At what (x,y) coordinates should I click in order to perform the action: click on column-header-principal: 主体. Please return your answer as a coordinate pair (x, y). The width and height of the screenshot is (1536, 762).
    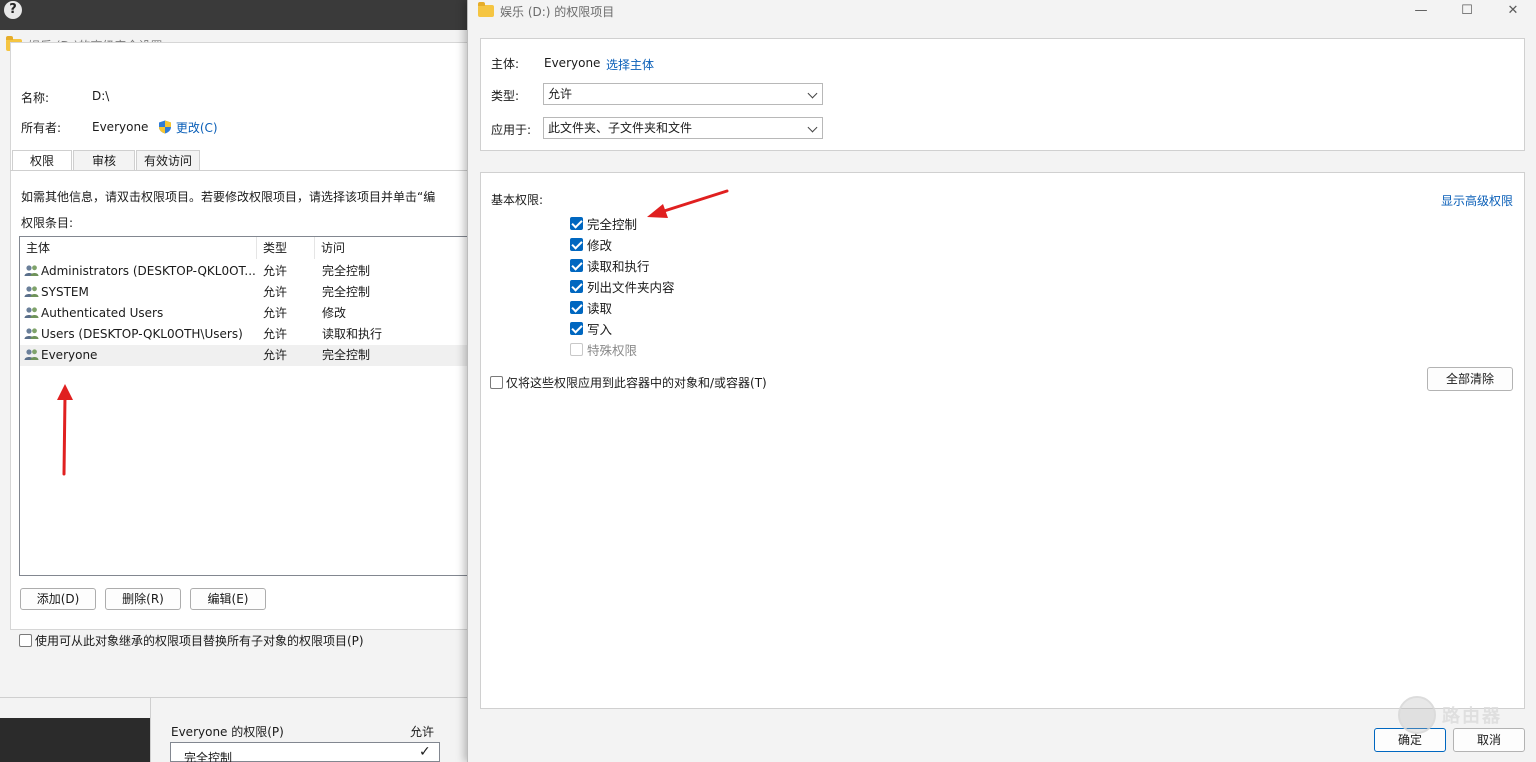
    Looking at the image, I should click on (138, 248).